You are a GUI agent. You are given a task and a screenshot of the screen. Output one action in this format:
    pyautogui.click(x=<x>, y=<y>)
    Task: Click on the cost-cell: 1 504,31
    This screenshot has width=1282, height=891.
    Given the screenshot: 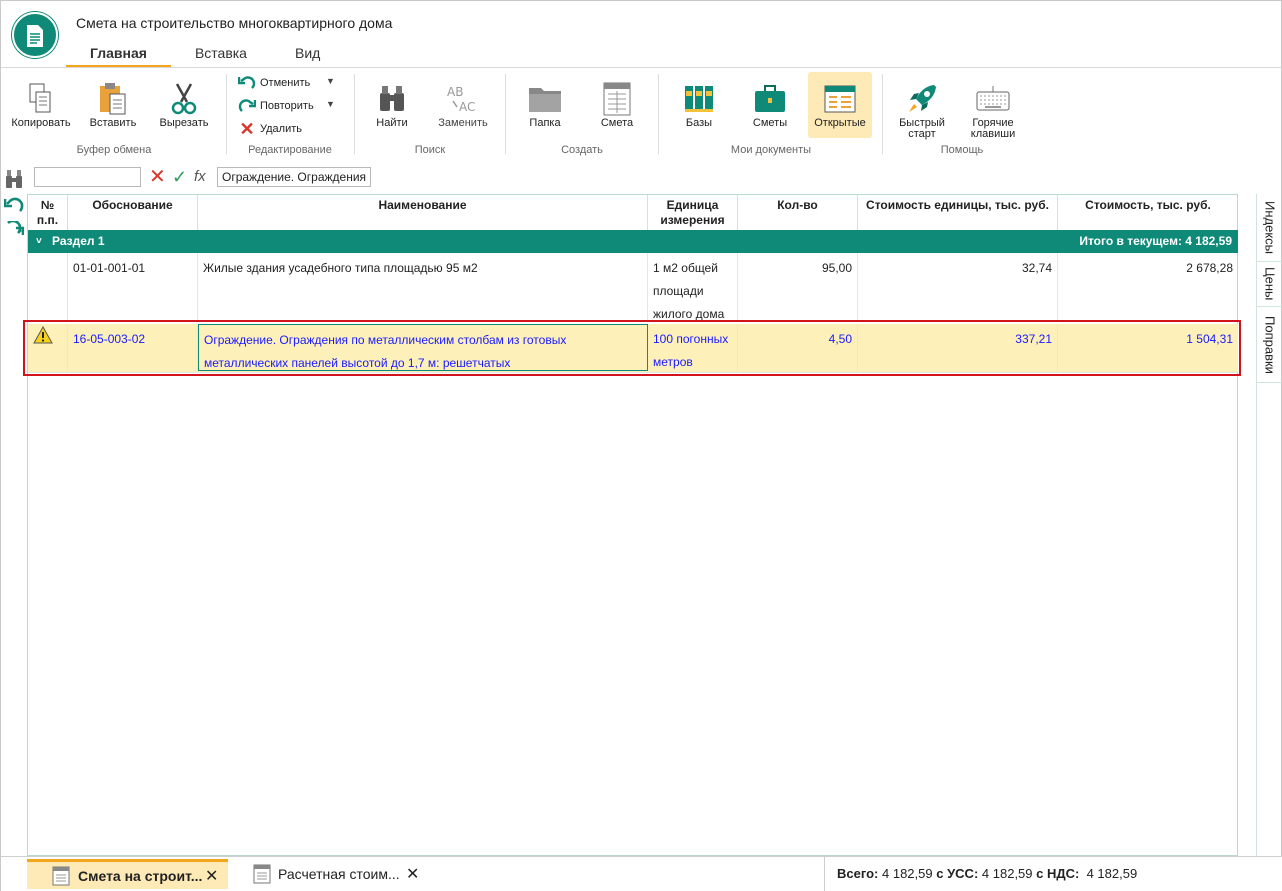 What is the action you would take?
    pyautogui.click(x=1148, y=348)
    